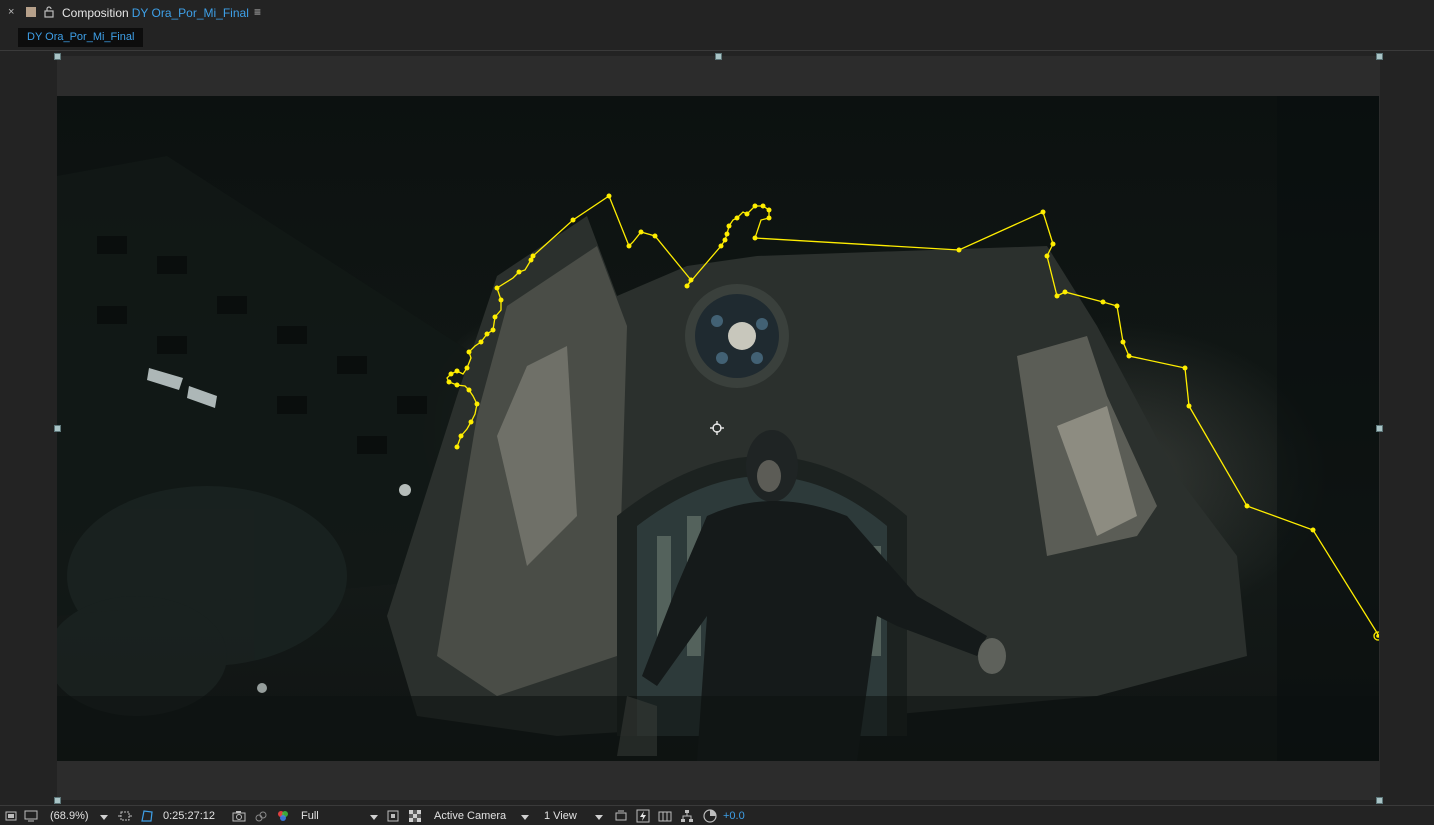  What do you see at coordinates (393, 816) in the screenshot?
I see `region-toggle-icon` at bounding box center [393, 816].